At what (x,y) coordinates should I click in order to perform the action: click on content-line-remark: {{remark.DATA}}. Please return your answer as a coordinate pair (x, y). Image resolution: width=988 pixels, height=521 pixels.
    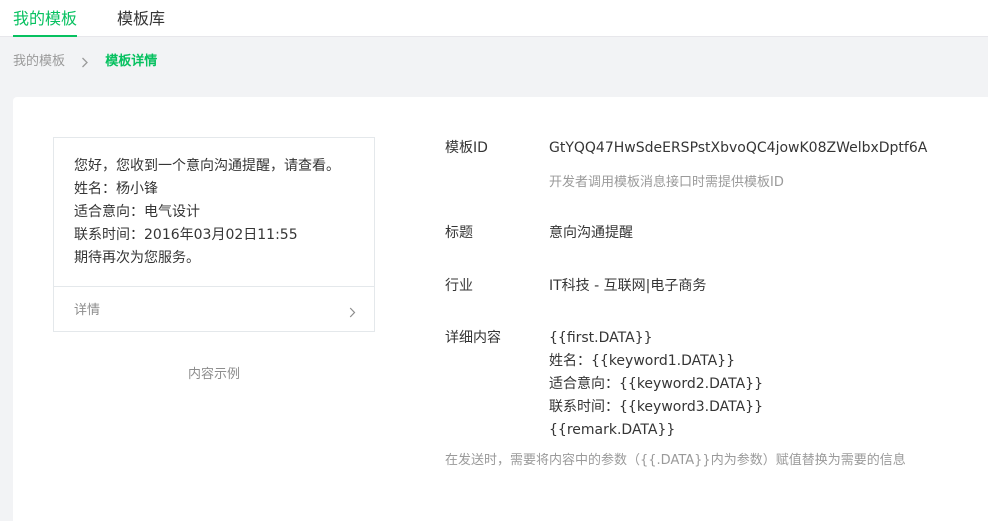
    Looking at the image, I should click on (612, 430).